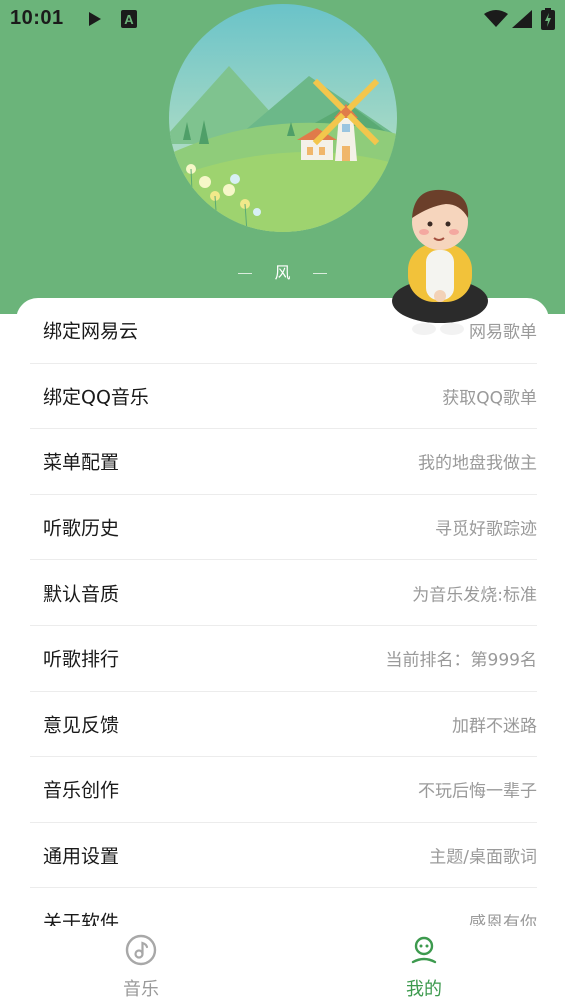 Image resolution: width=565 pixels, height=1004 pixels. Describe the element at coordinates (477, 463) in the screenshot. I see `menu-item-desc: 我的地盘我做主` at that location.